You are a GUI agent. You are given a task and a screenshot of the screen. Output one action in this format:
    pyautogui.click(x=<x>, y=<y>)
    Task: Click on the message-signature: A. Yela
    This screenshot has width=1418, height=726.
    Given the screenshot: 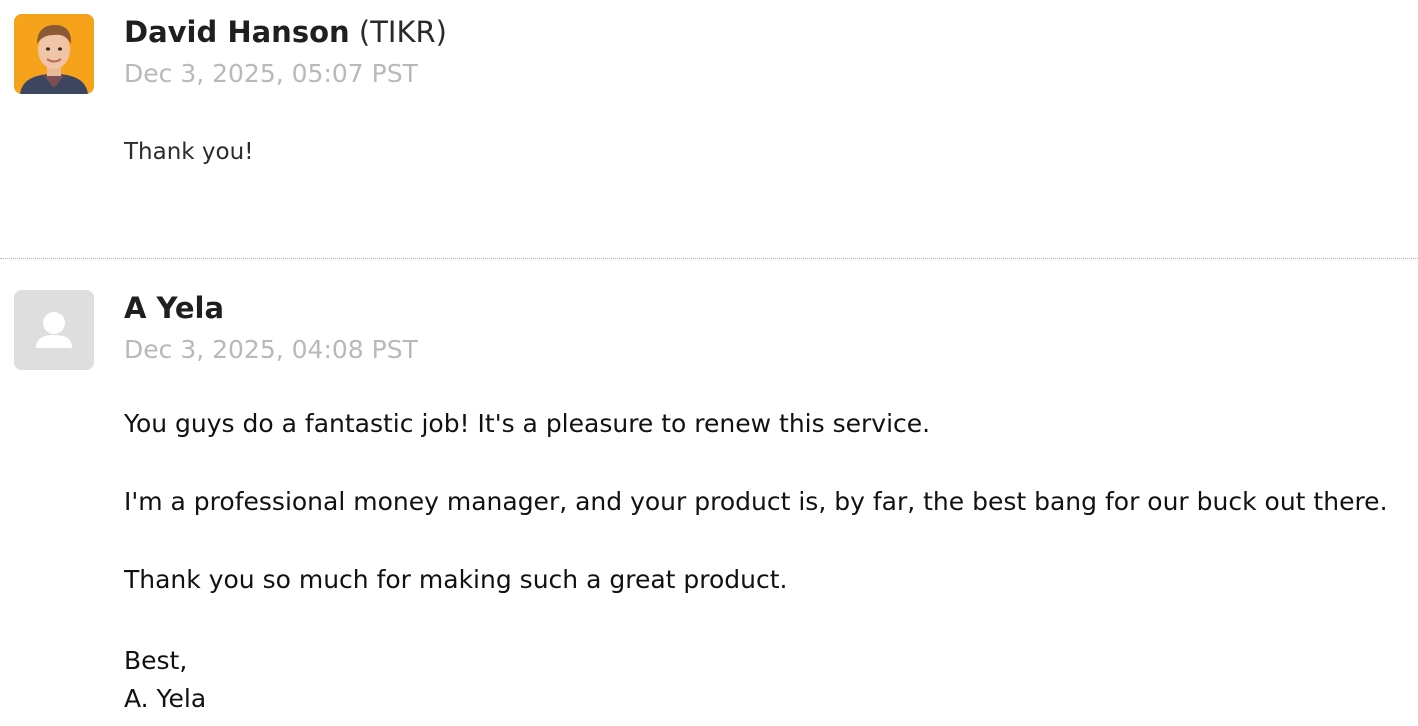 What is the action you would take?
    pyautogui.click(x=165, y=698)
    